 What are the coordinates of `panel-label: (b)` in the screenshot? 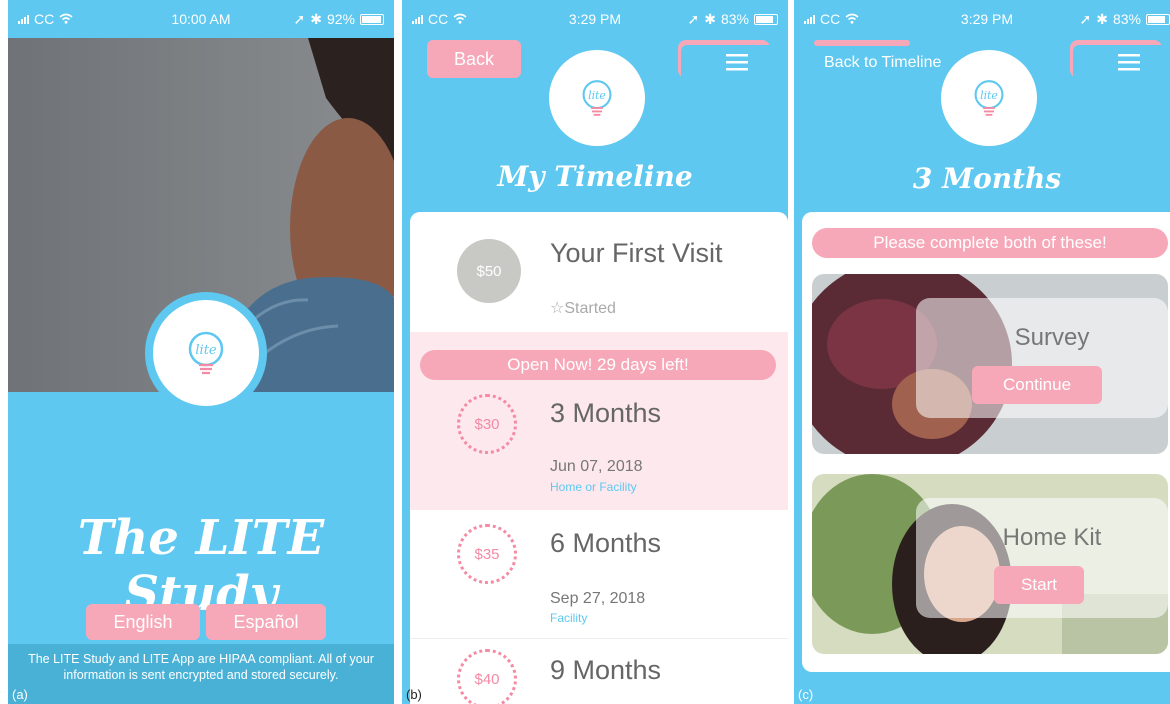 It's located at (414, 694).